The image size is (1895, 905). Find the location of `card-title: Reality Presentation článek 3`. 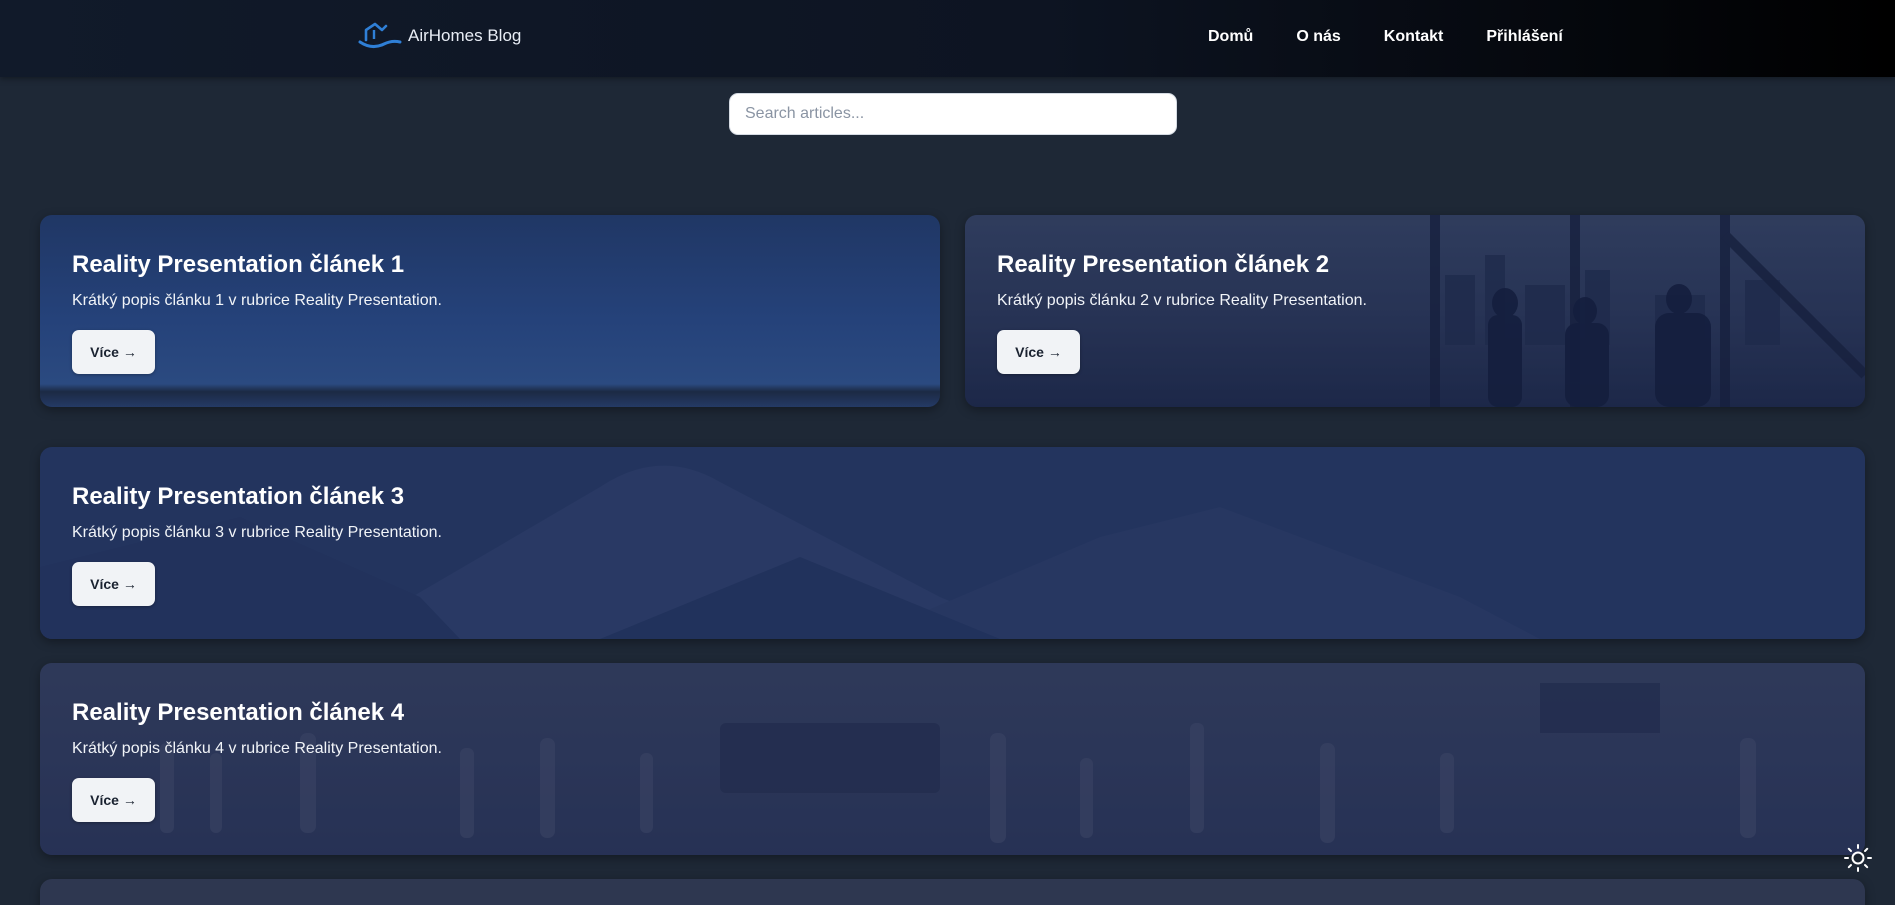

card-title: Reality Presentation článek 3 is located at coordinates (238, 496).